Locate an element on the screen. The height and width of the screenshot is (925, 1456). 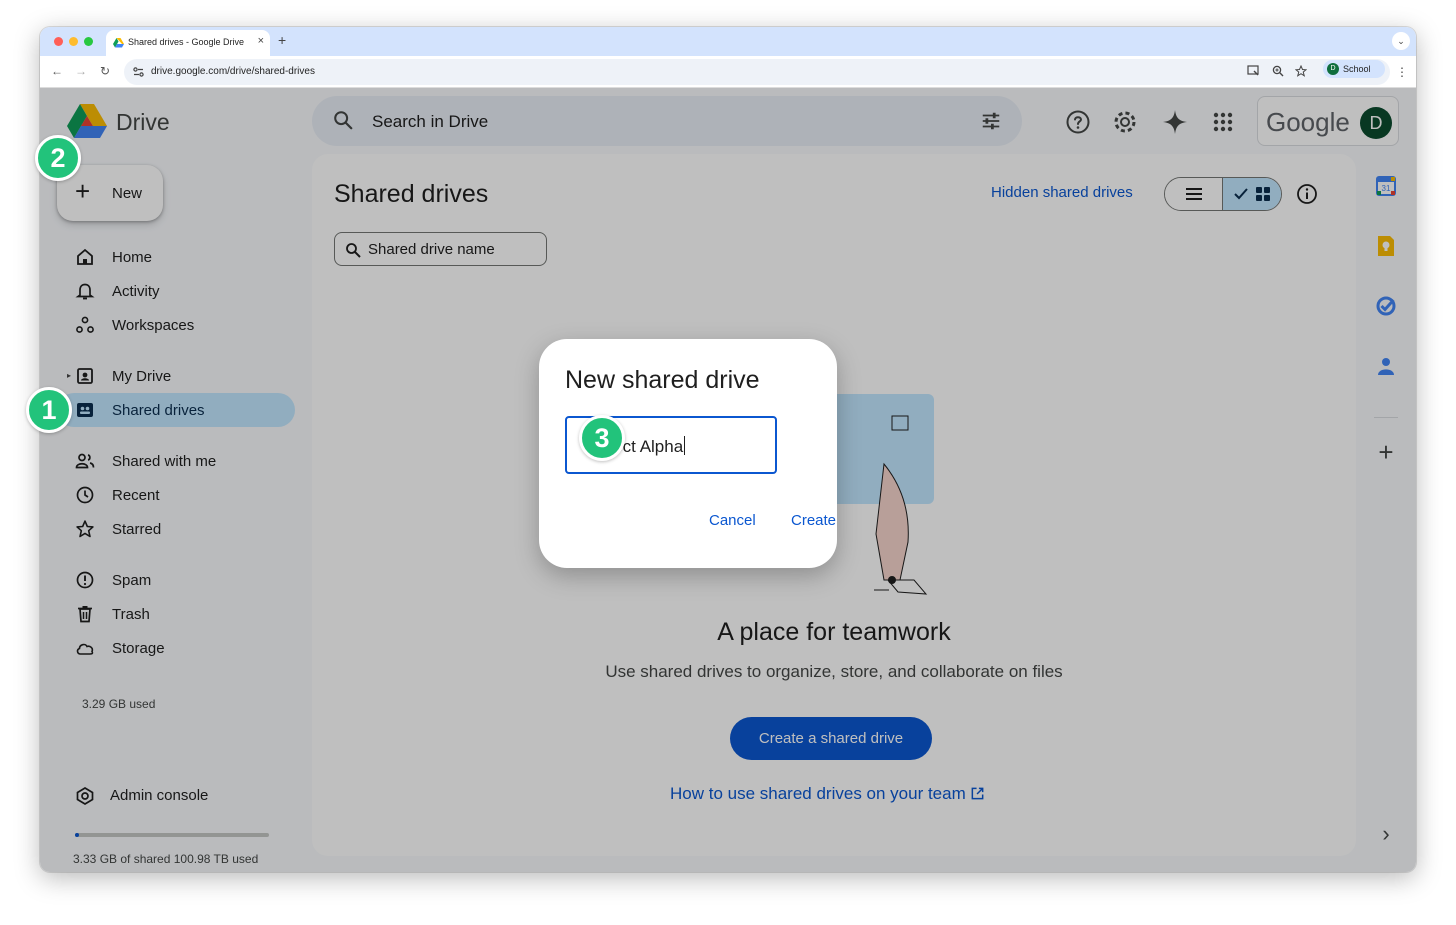
url-text: drive.google.com/drive/shared-drives is located at coordinates (233, 71).